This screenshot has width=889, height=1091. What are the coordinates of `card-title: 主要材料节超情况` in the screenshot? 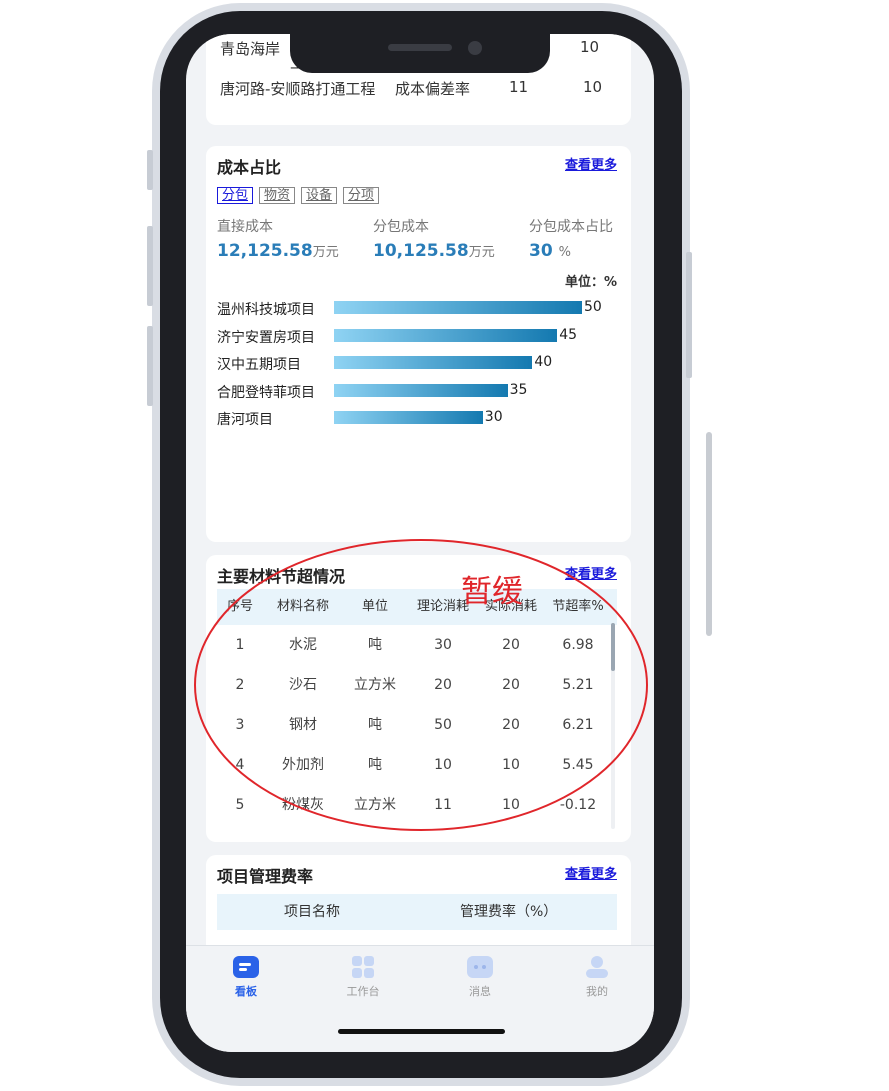 It's located at (281, 576).